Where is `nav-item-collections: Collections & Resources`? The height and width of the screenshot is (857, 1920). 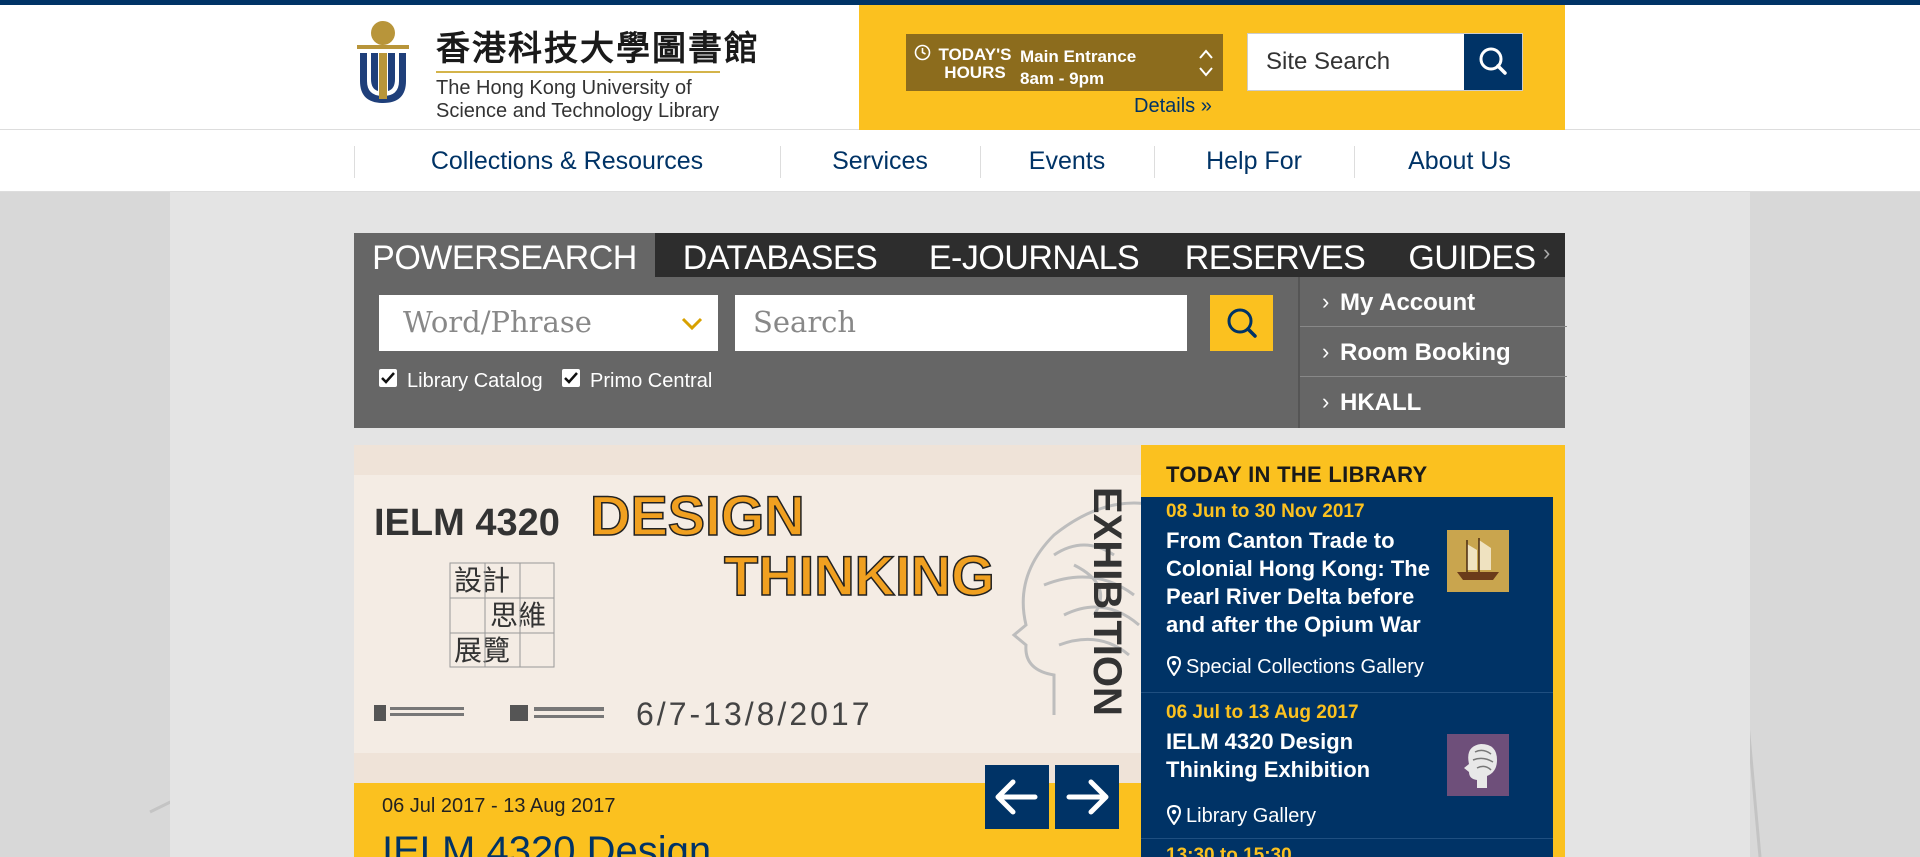
nav-item-collections: Collections & Resources is located at coordinates (567, 161).